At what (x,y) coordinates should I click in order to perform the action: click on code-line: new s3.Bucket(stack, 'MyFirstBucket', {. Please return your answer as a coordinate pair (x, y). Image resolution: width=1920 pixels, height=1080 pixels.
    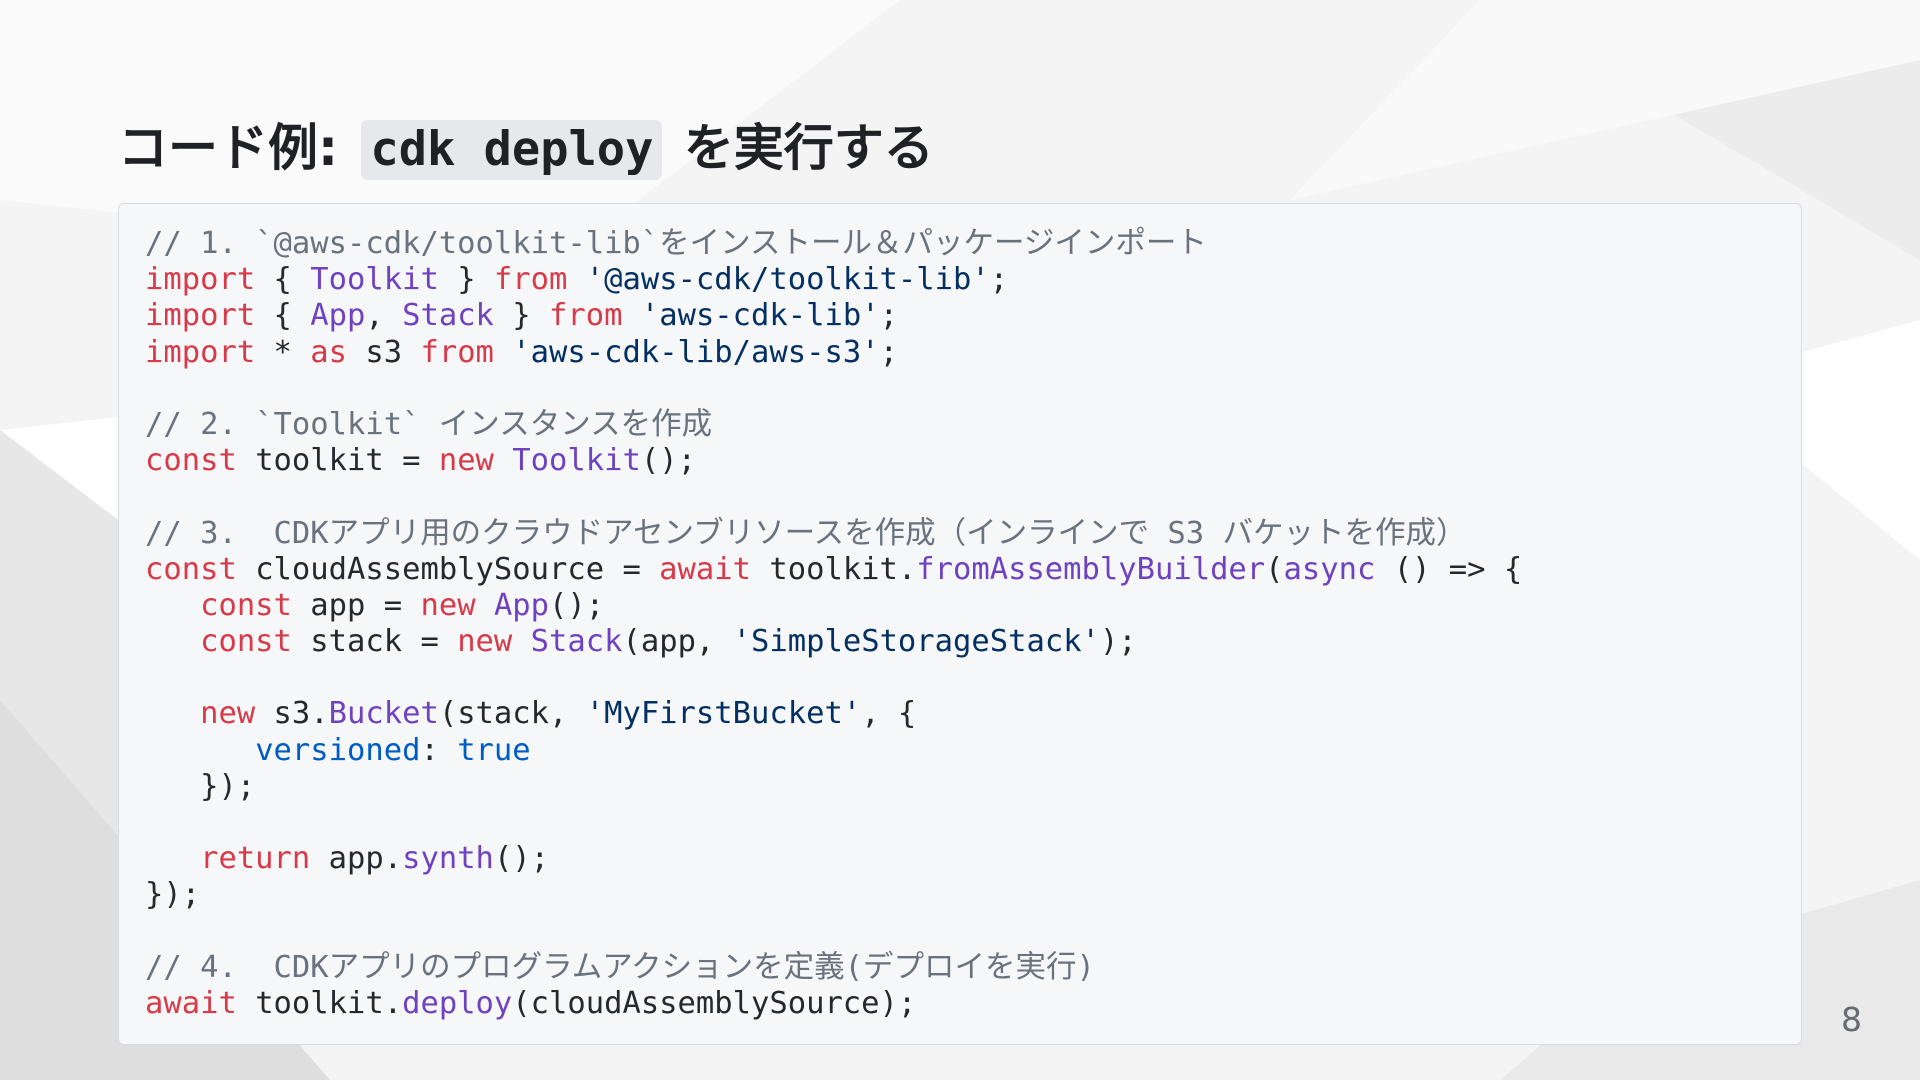
    Looking at the image, I should click on (833, 714).